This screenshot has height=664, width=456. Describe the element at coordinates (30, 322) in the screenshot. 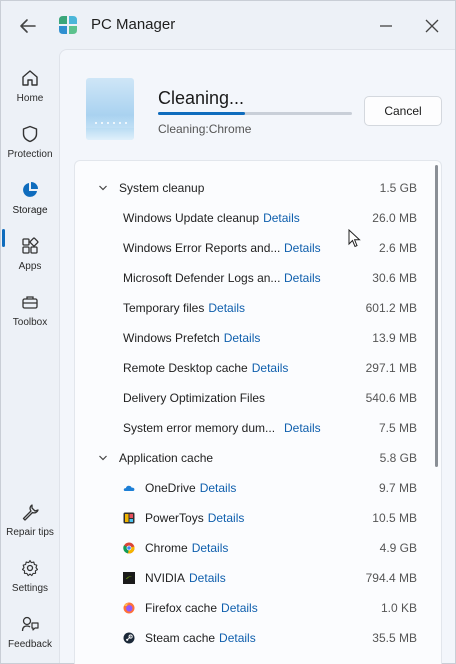

I see `sidebar-item-label: Toolbox` at that location.